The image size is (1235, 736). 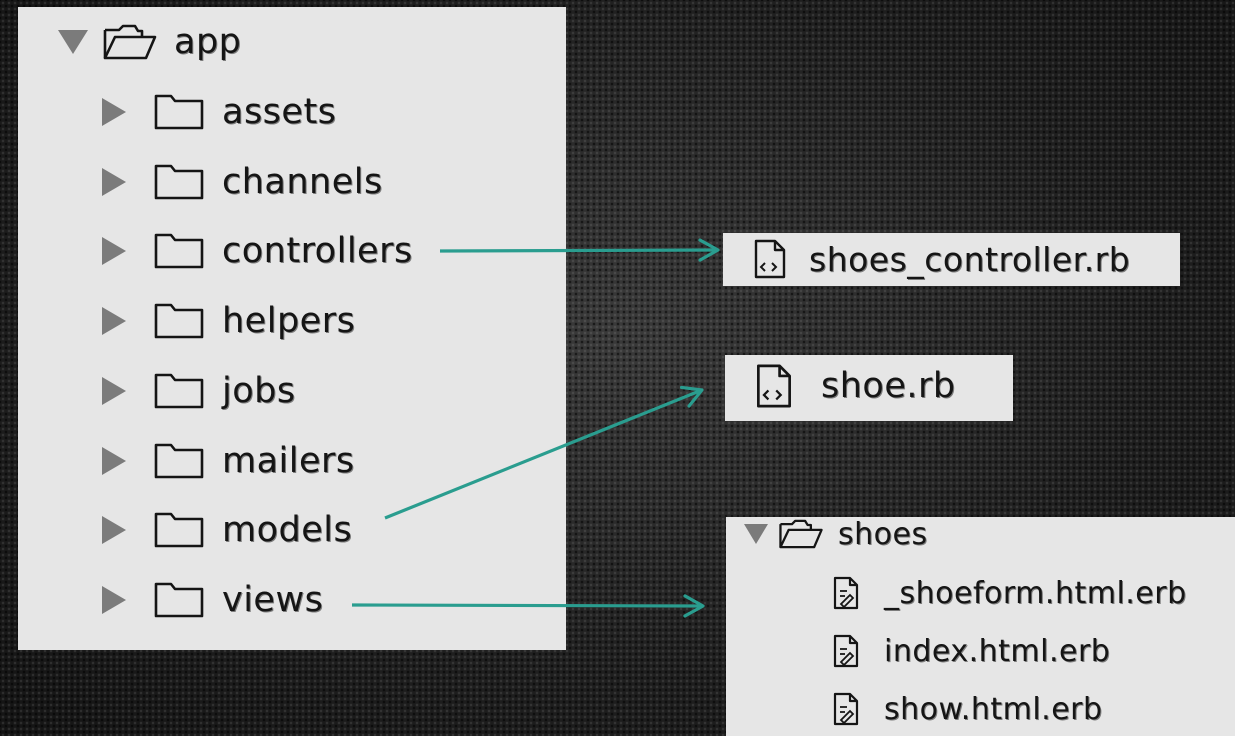 I want to click on file-item-shoeform: _shoeform.html.erb, so click(x=1009, y=593).